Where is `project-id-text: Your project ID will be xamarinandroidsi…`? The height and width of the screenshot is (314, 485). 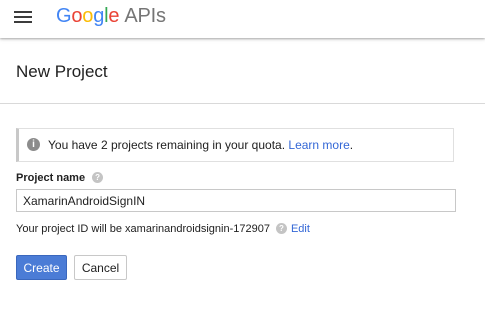
project-id-text: Your project ID will be xamarinandroidsi… is located at coordinates (143, 229).